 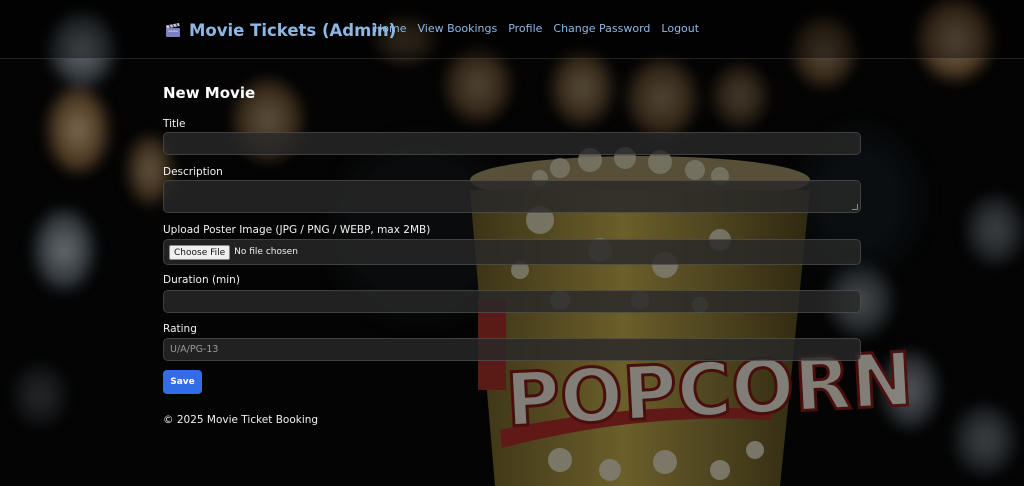 What do you see at coordinates (512, 143) in the screenshot?
I see `title-input` at bounding box center [512, 143].